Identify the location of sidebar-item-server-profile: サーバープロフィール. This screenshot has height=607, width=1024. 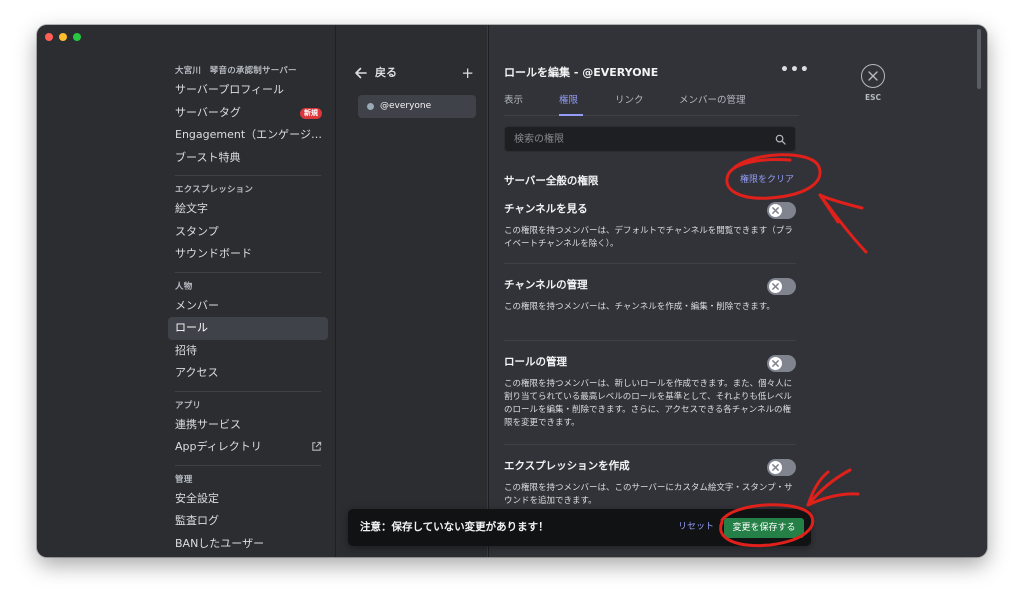
(248, 90).